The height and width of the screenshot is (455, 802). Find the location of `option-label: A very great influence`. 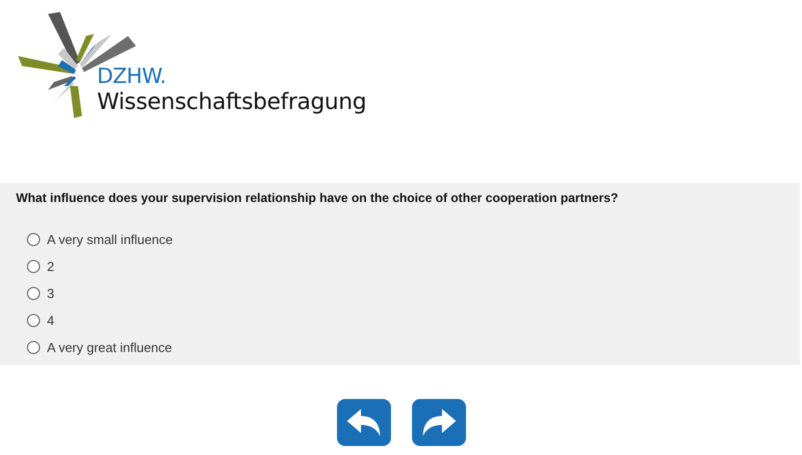

option-label: A very great influence is located at coordinates (109, 347).